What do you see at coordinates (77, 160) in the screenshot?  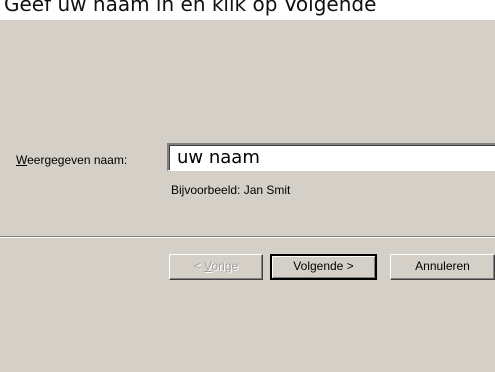 I see `display-name-label-text: eergegeven naam:` at bounding box center [77, 160].